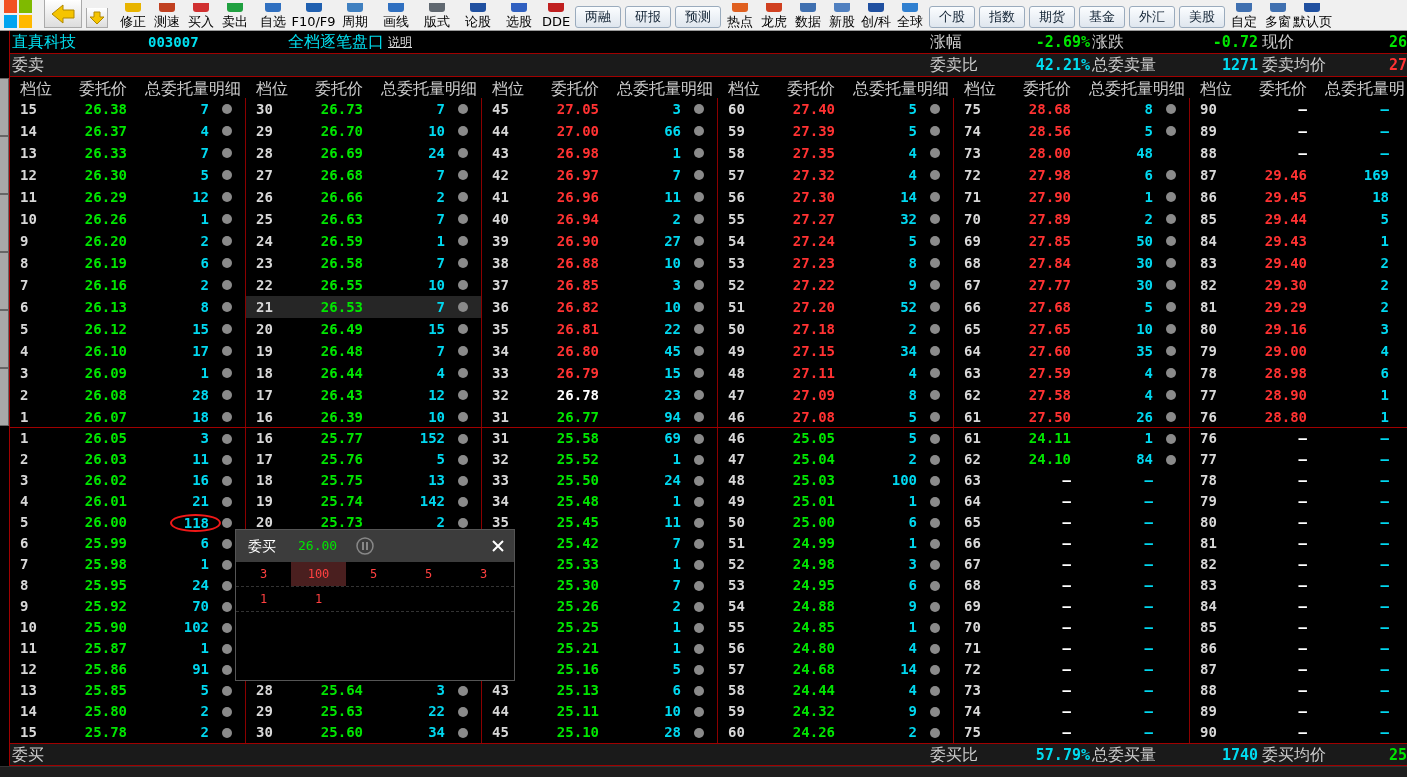 This screenshot has height=777, width=1407. What do you see at coordinates (127, 690) in the screenshot?
I see `order-row: 13 25.85 5` at bounding box center [127, 690].